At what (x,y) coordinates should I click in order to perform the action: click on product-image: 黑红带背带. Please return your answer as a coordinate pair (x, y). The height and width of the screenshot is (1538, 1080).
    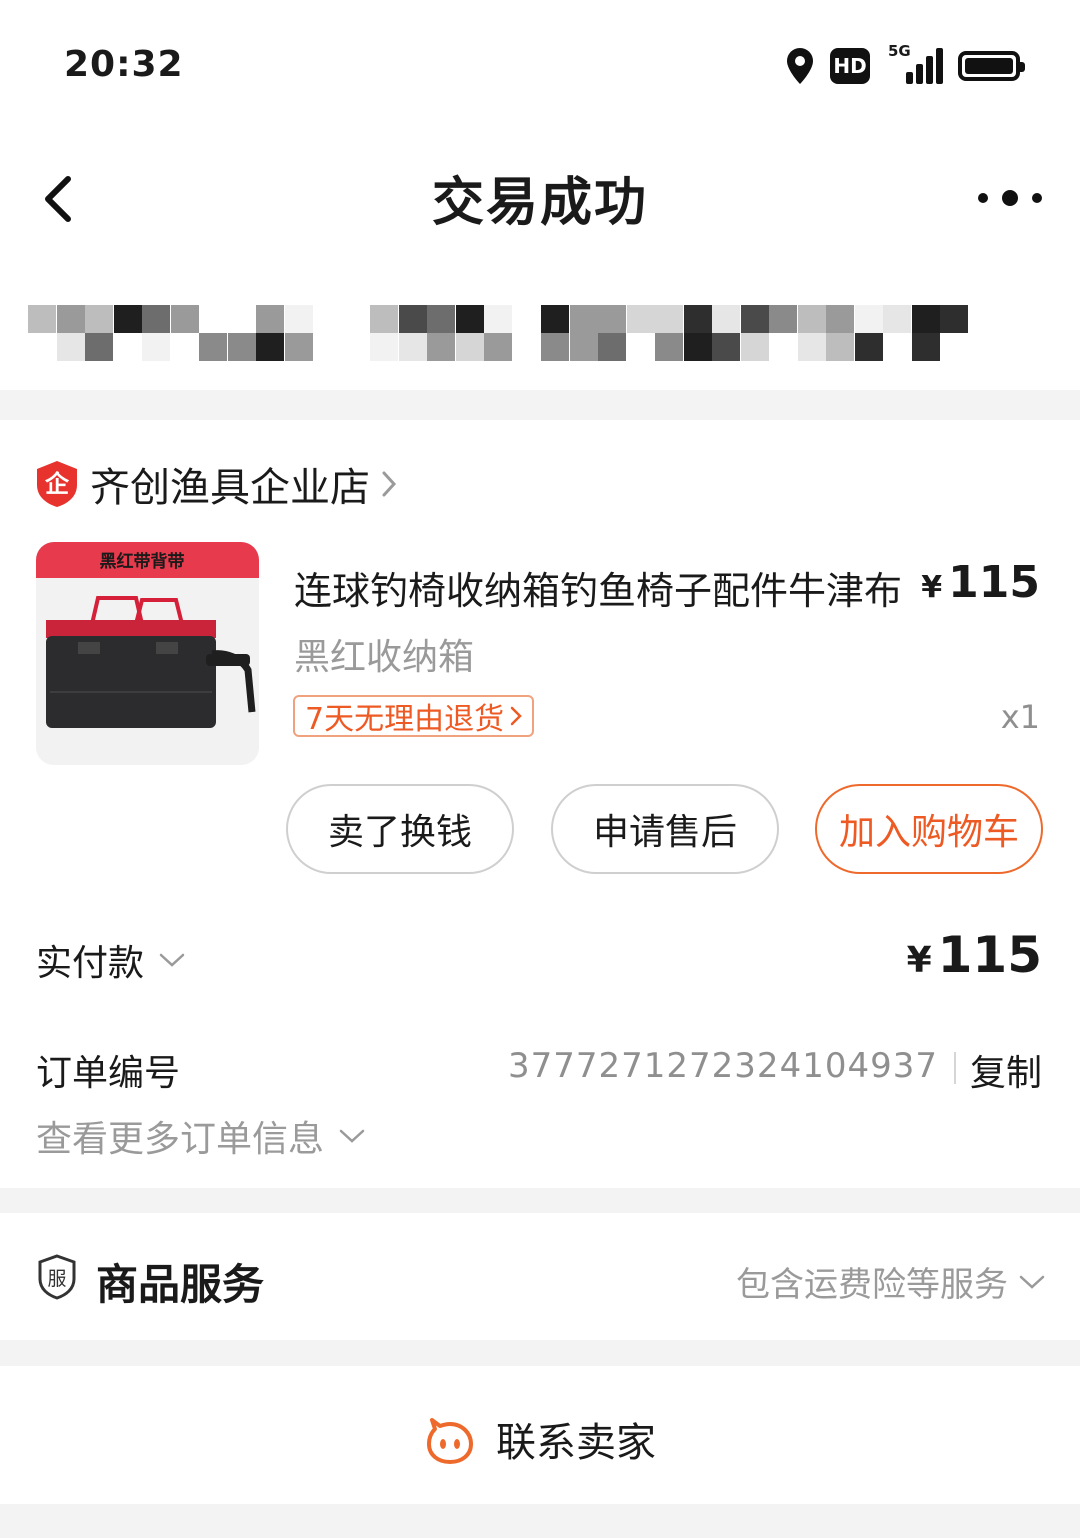
    Looking at the image, I should click on (147, 653).